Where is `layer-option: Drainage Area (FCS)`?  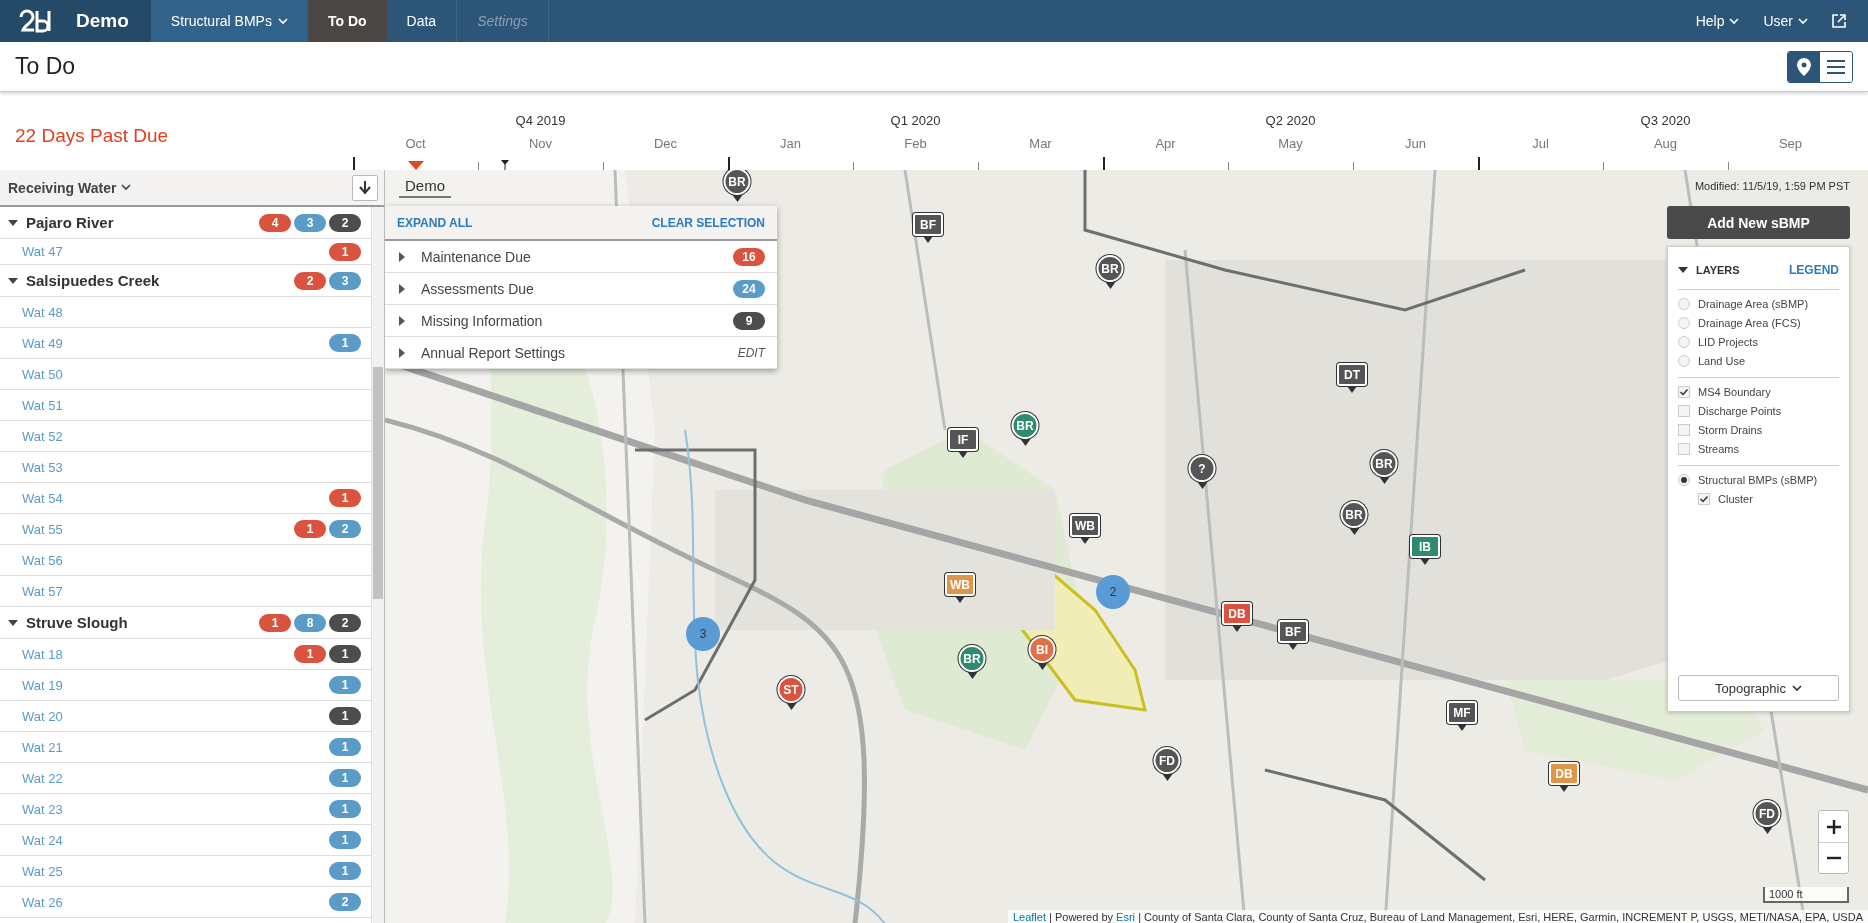 layer-option: Drainage Area (FCS) is located at coordinates (1758, 323).